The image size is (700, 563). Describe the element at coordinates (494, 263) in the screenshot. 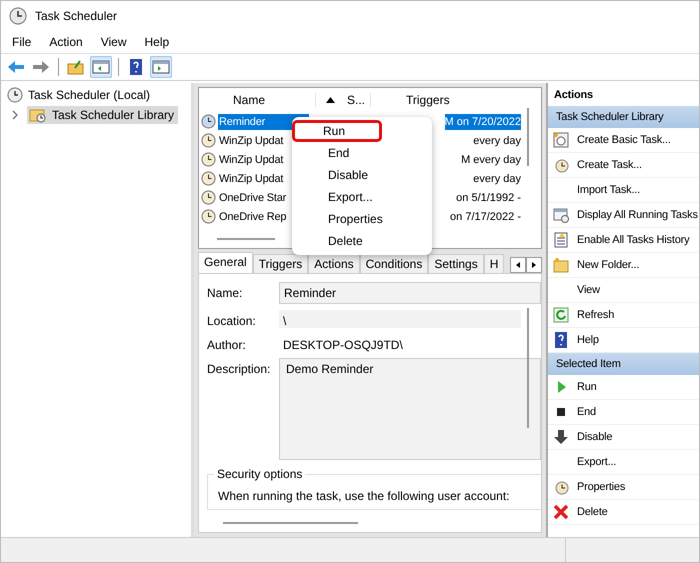

I see `tab: H` at that location.